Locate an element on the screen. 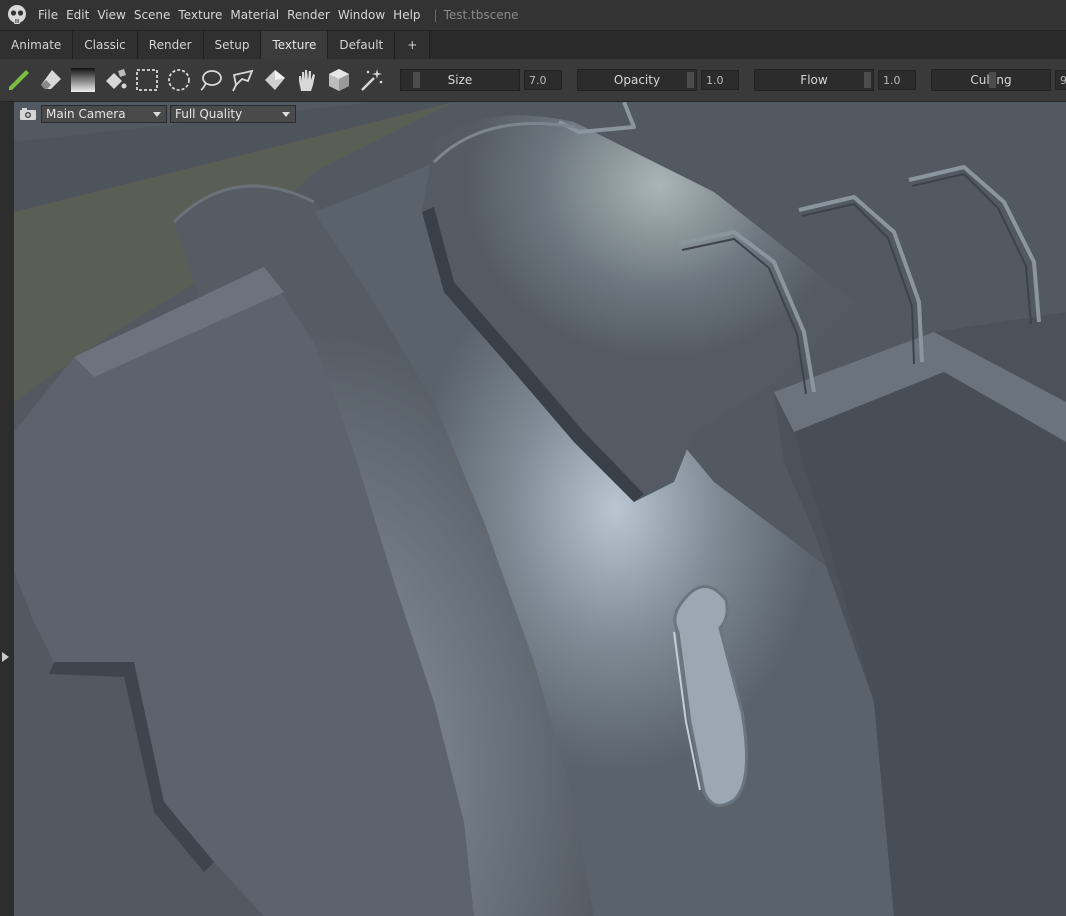 This screenshot has width=1066, height=916. expand-arrow-icon is located at coordinates (5, 657).